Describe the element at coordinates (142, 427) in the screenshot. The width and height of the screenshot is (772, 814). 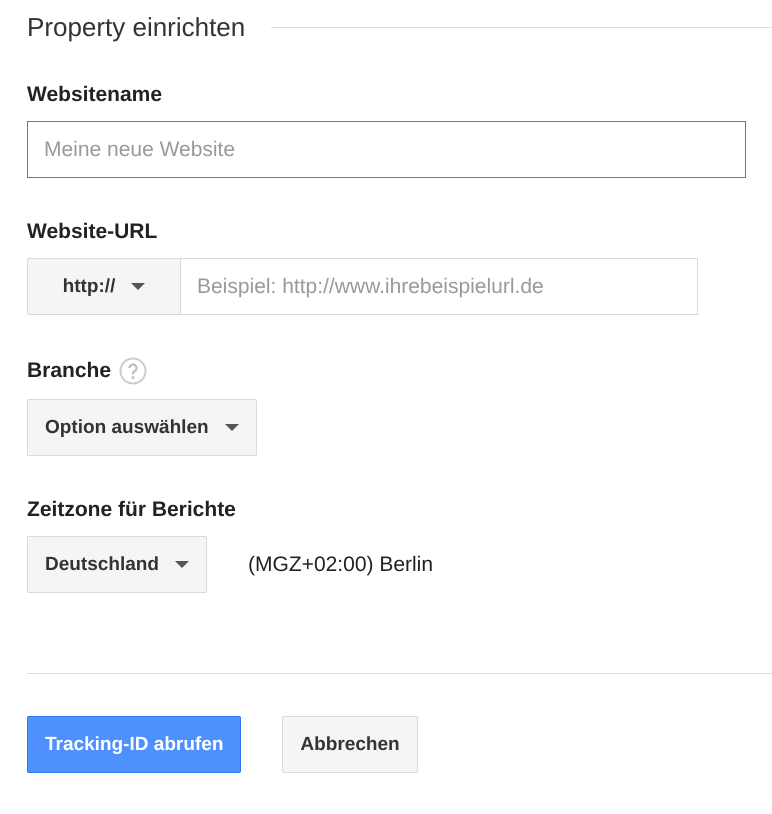
I see `select-dropdown: Option auswählen` at that location.